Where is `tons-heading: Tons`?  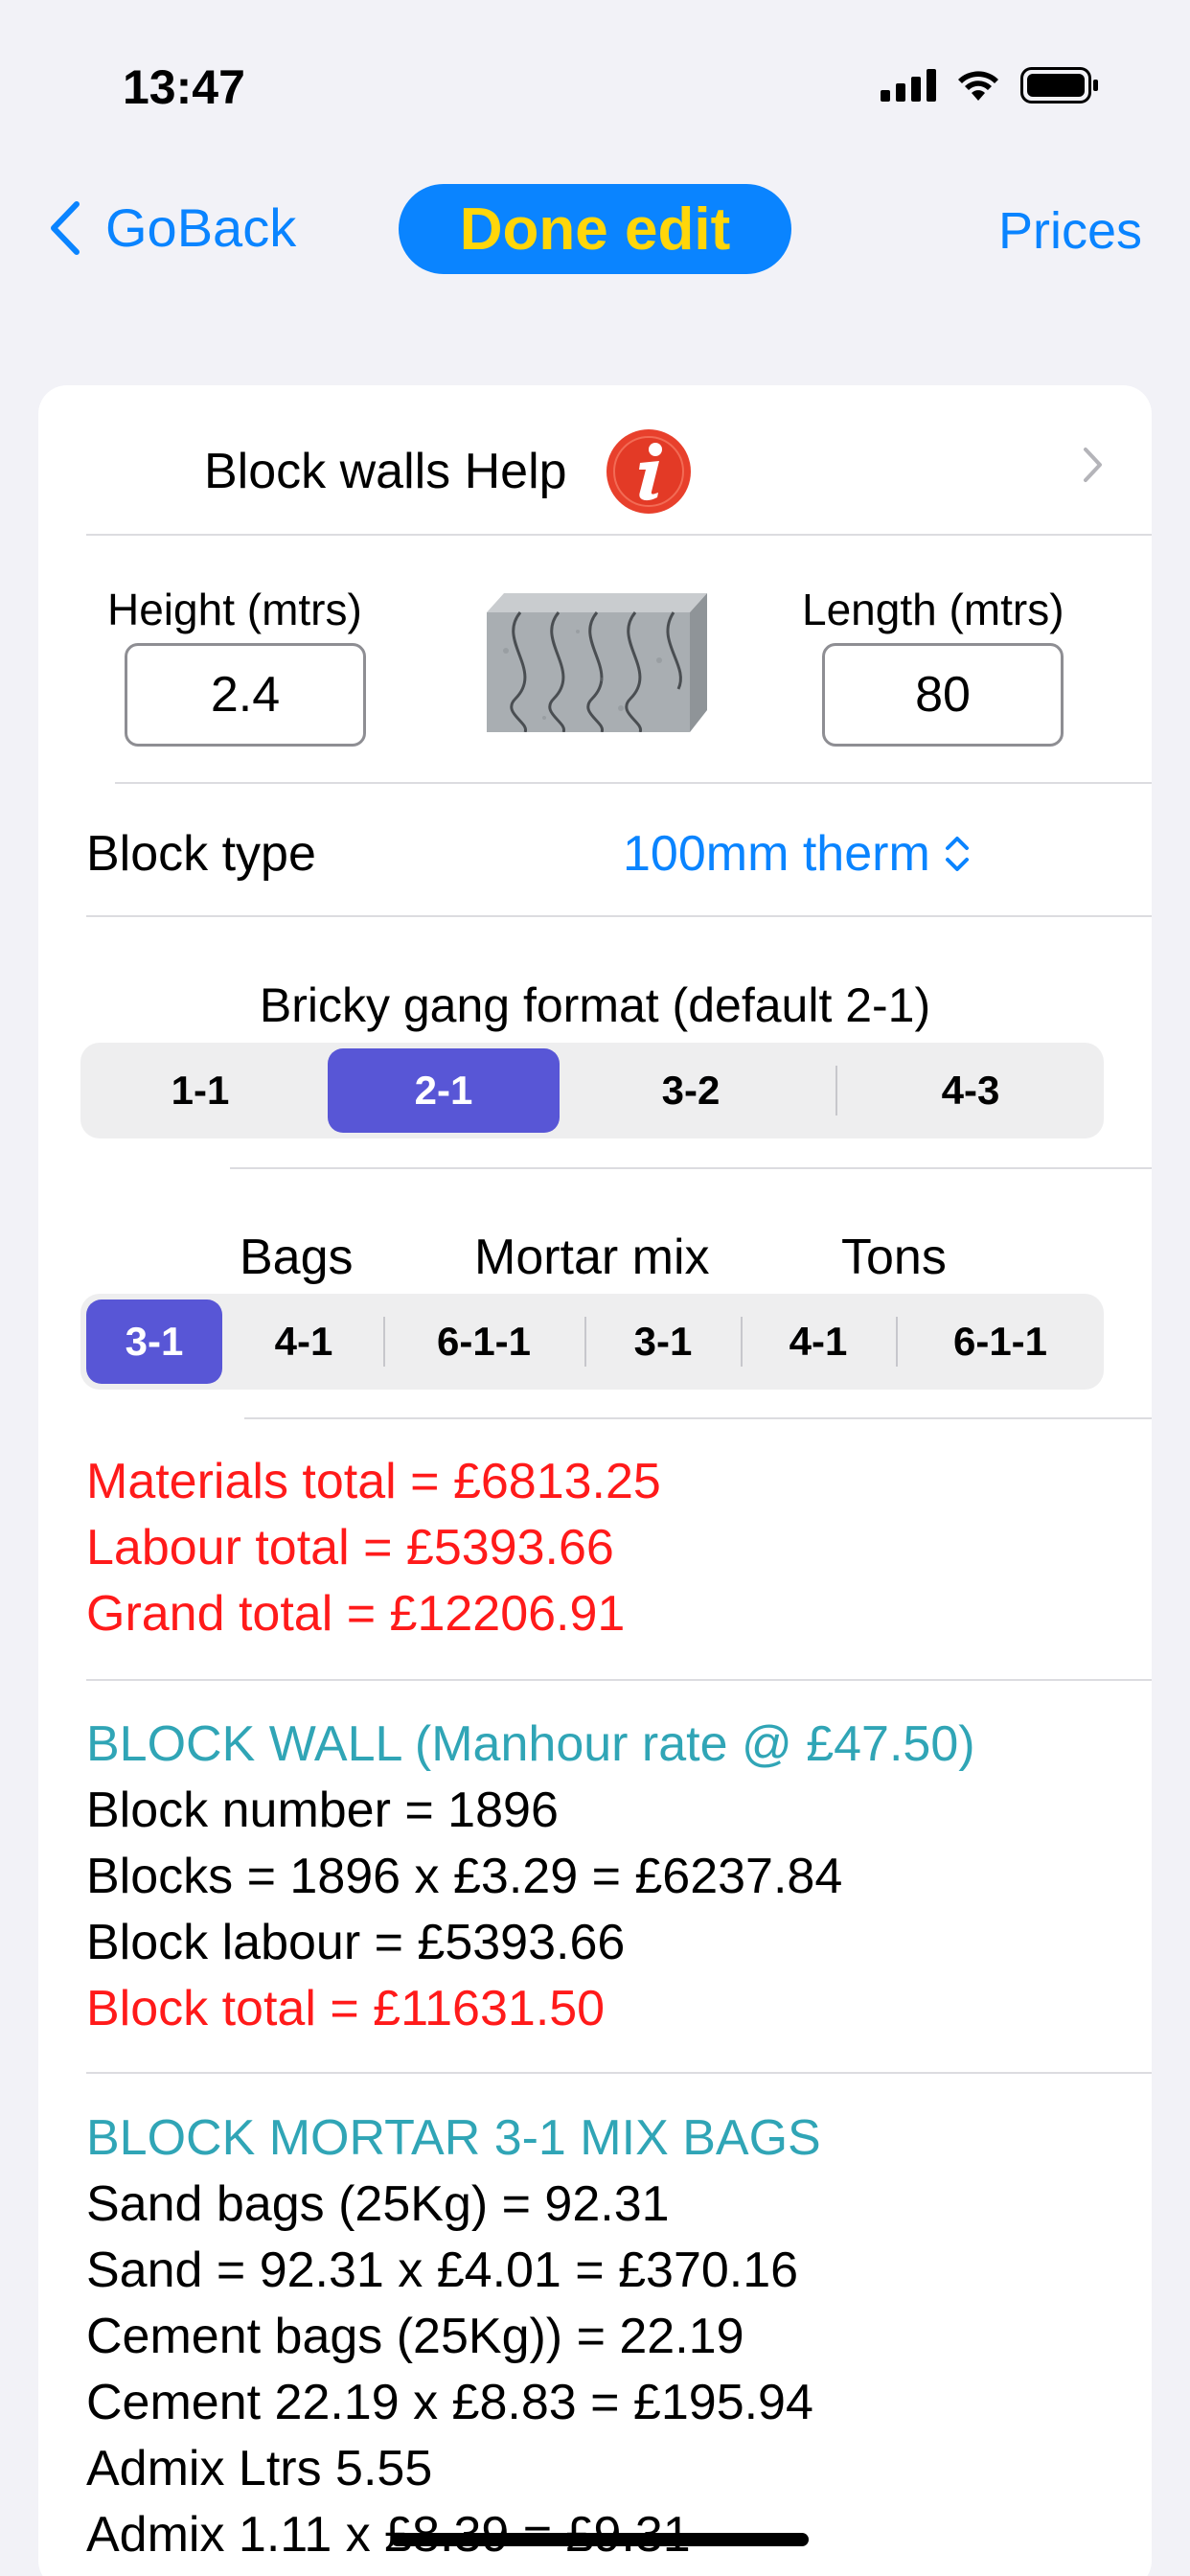
tons-heading: Tons is located at coordinates (894, 1257).